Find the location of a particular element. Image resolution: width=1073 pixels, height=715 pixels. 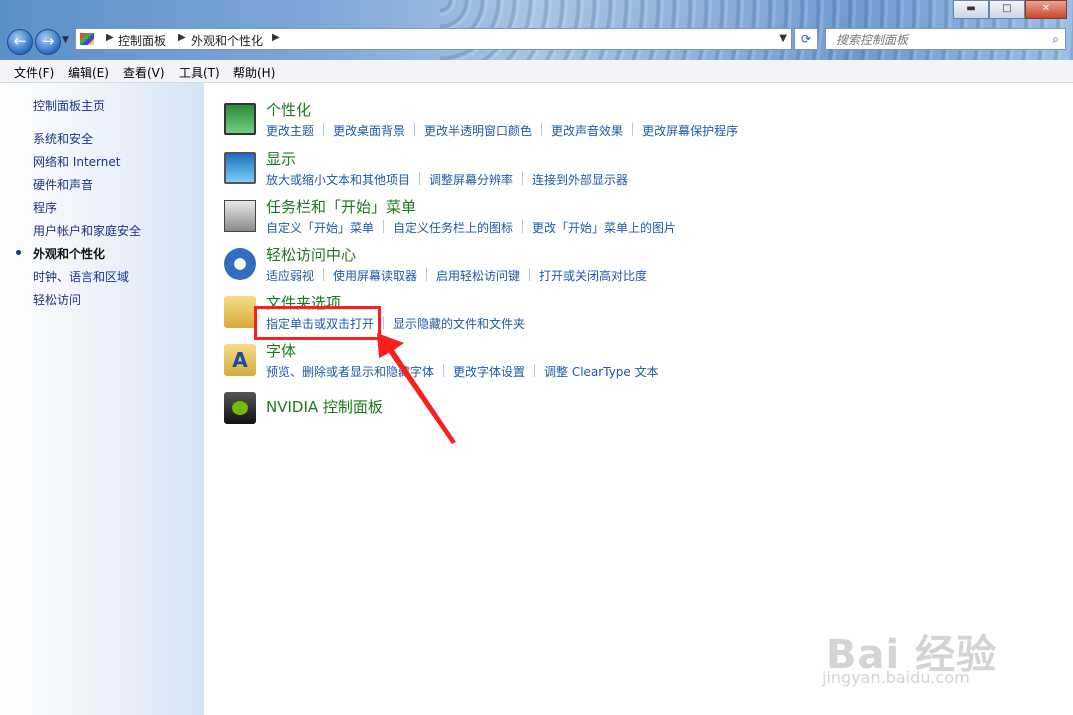

watermark-url: jingyan.baidu.com is located at coordinates (896, 677).